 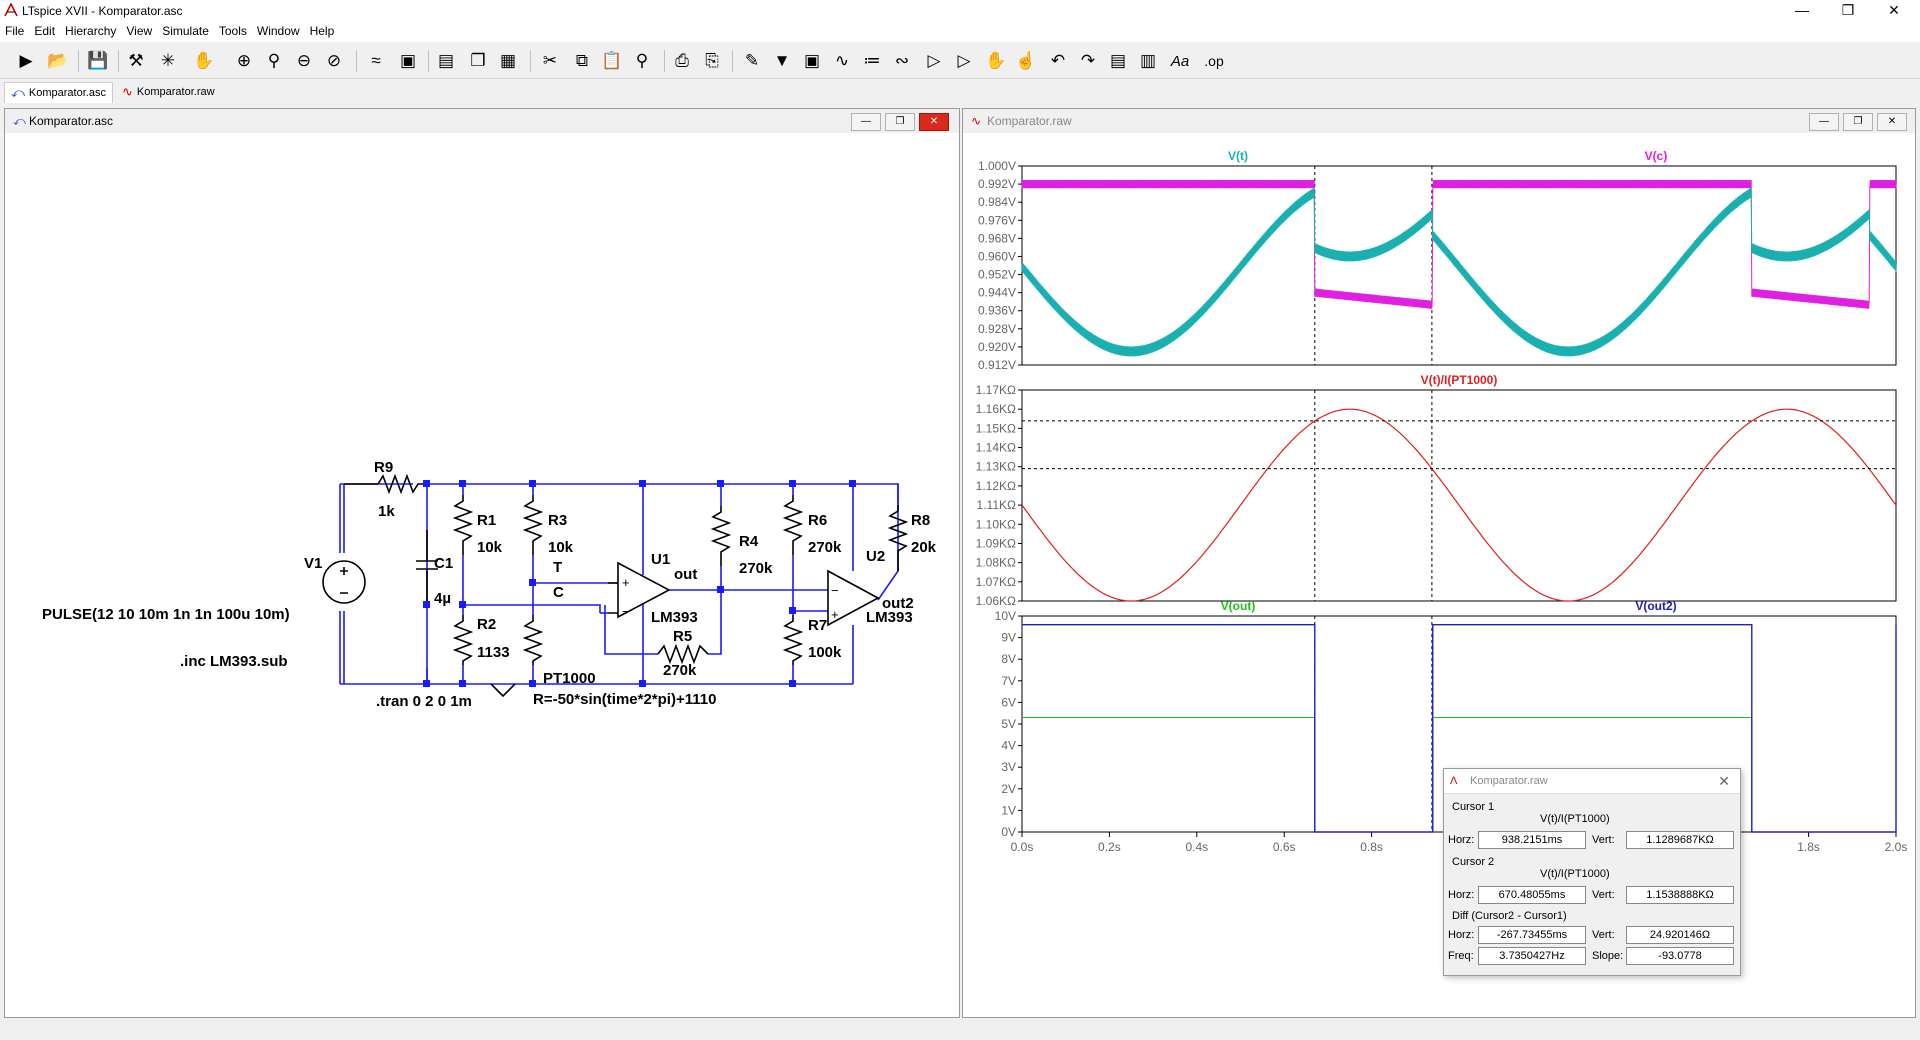 What do you see at coordinates (996, 524) in the screenshot?
I see `y-tick-label: 1.10KΩ` at bounding box center [996, 524].